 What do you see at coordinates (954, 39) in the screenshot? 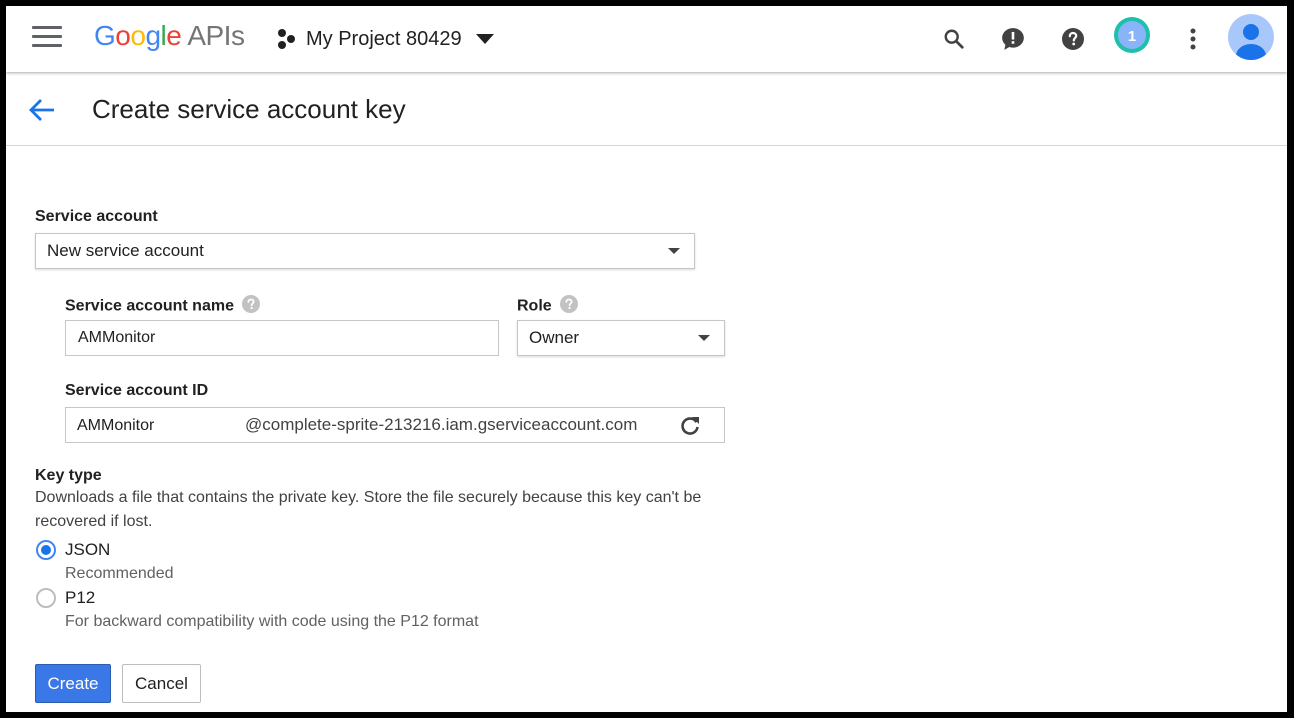
I see `search-icon` at bounding box center [954, 39].